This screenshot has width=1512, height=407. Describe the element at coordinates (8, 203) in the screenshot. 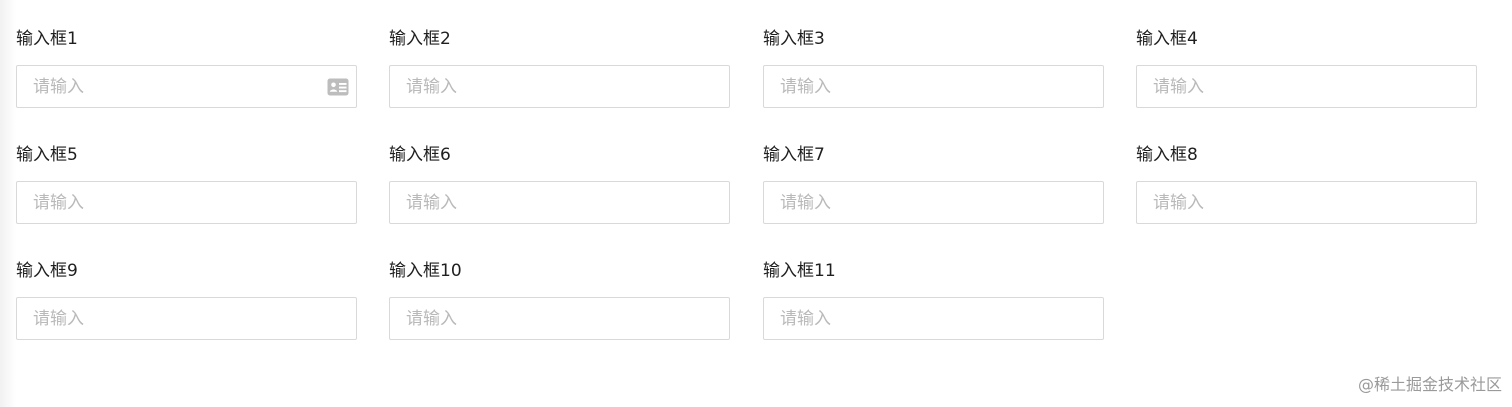

I see `page-edge-shade` at that location.